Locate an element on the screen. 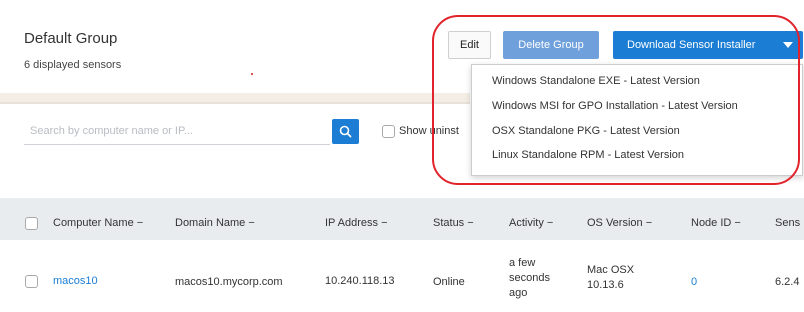 This screenshot has width=804, height=312. column-header-node-id: Node ID − is located at coordinates (716, 223).